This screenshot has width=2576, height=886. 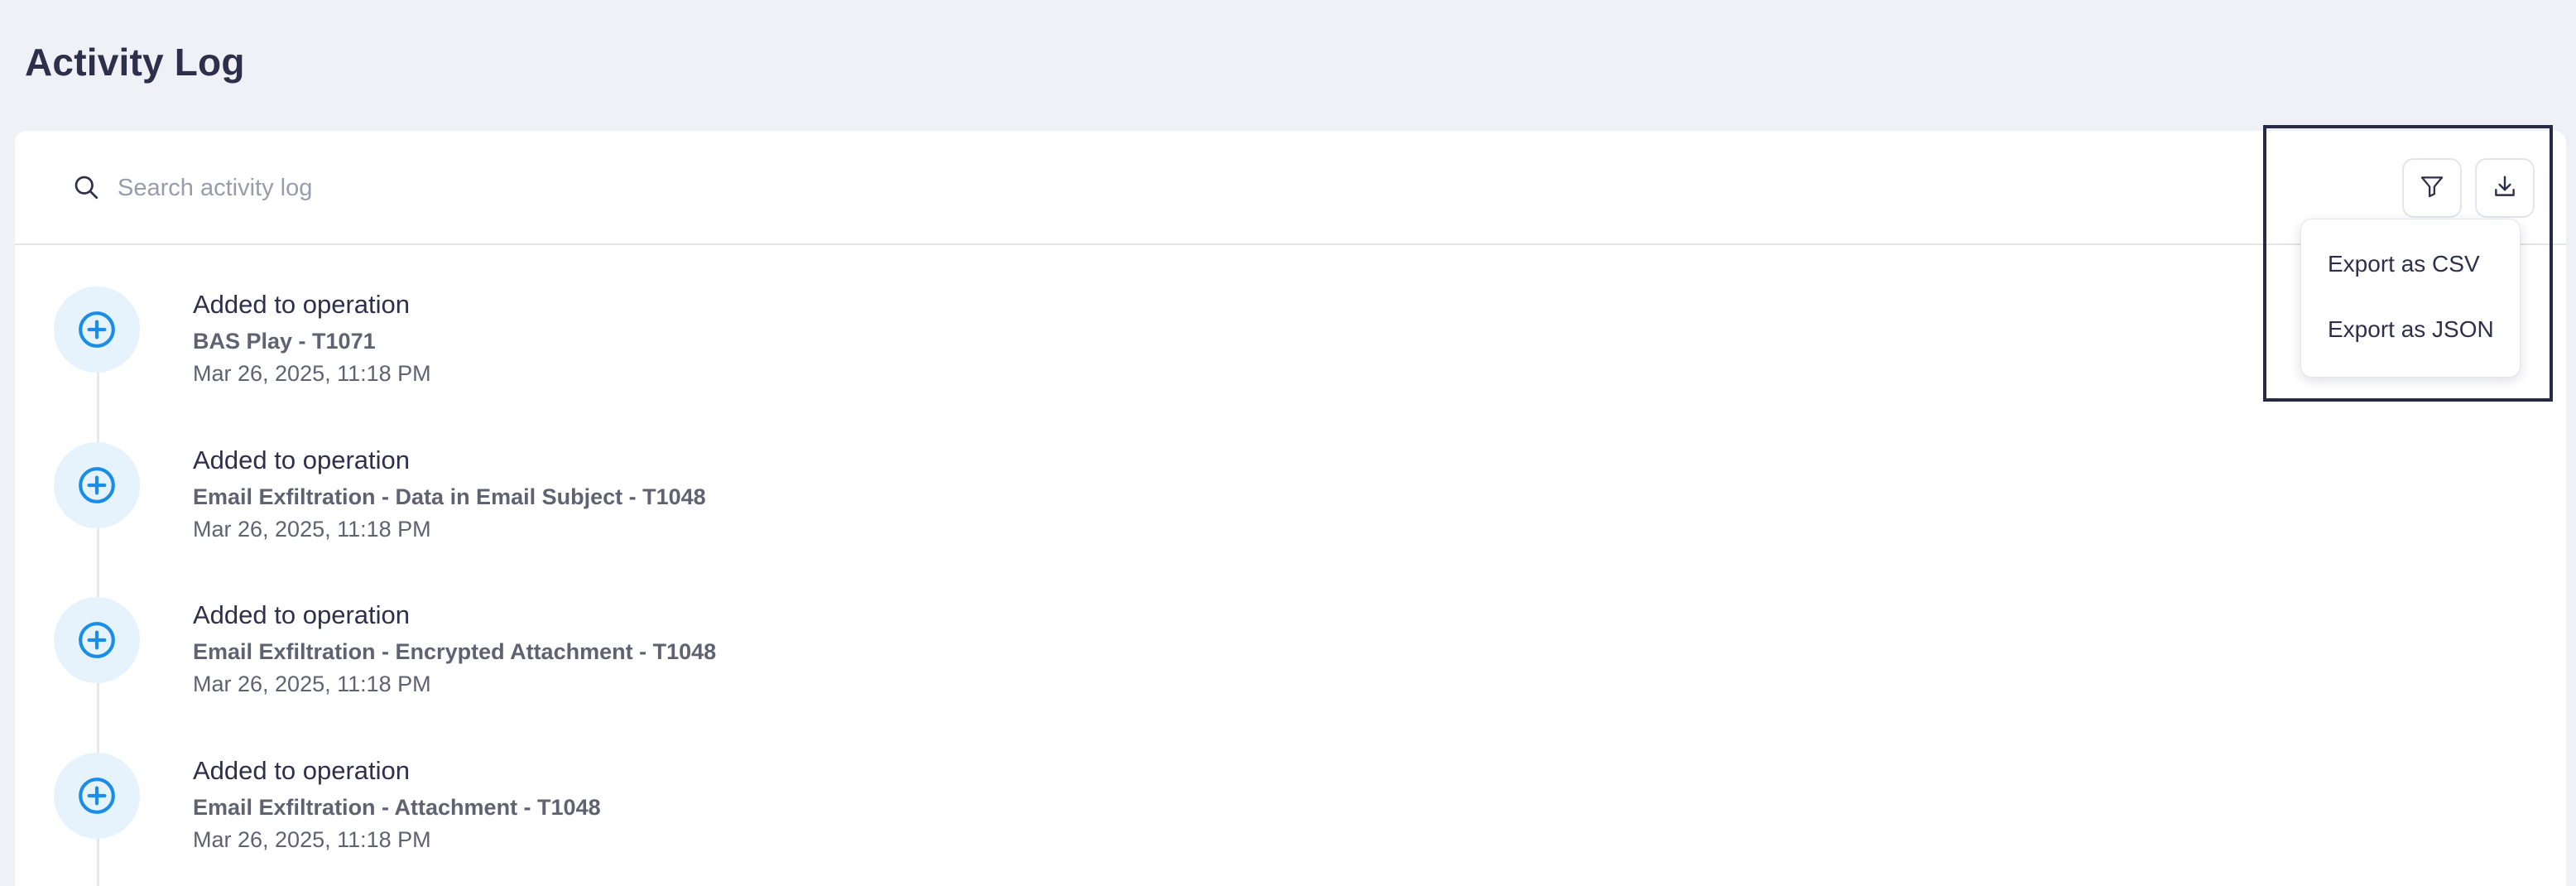 What do you see at coordinates (397, 808) in the screenshot?
I see `activity-subtitle: Email Exfiltration - Attachment - T1048` at bounding box center [397, 808].